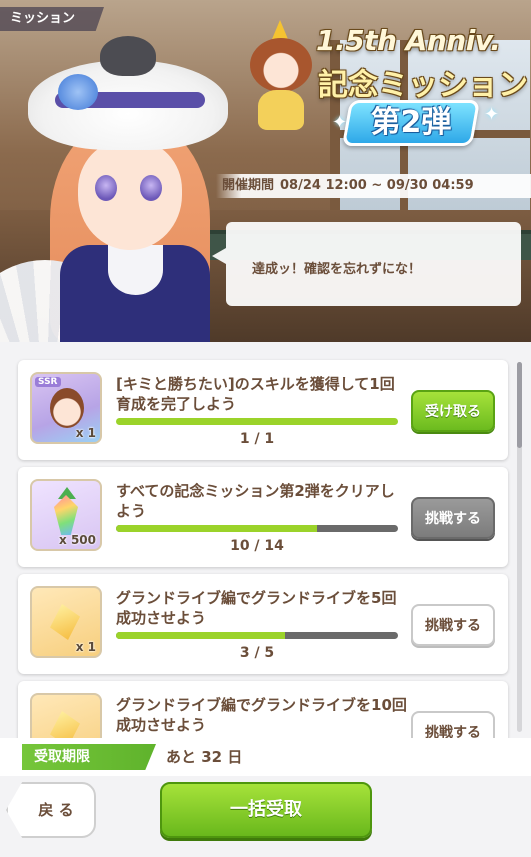 The height and width of the screenshot is (857, 531). Describe the element at coordinates (408, 40) in the screenshot. I see `event-title: 1.5th Anniv.` at that location.